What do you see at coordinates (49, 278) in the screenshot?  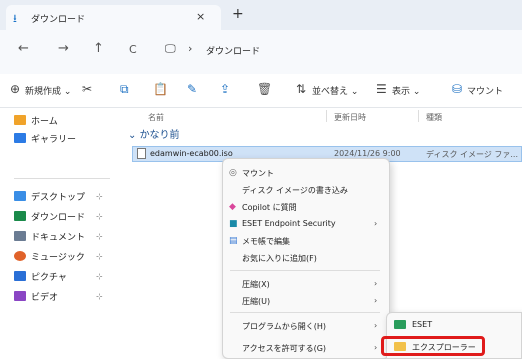 I see `sidebar-item-label: ピクチャ` at bounding box center [49, 278].